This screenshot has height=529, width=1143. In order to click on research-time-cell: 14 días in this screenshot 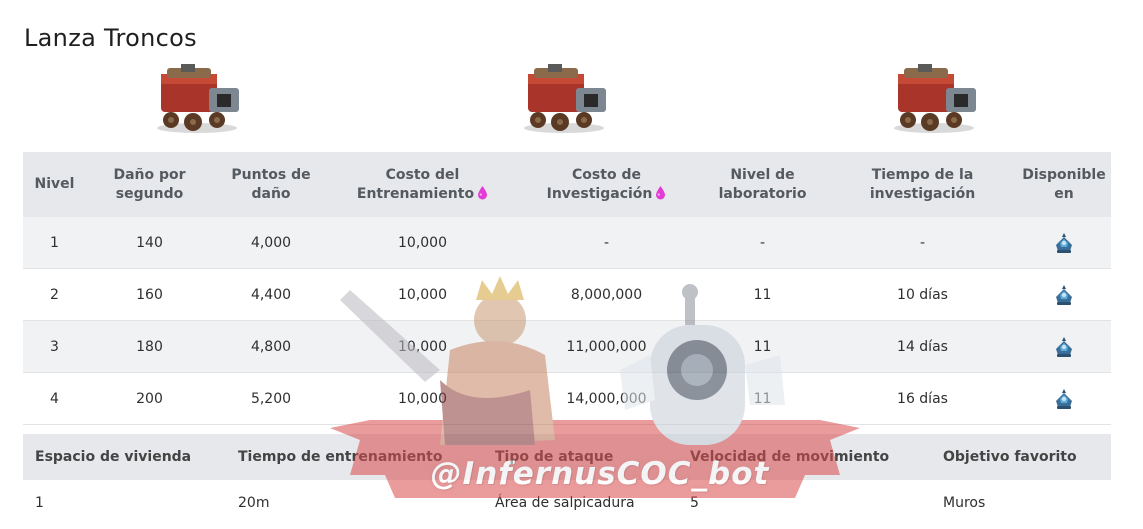, I will do `click(922, 346)`.